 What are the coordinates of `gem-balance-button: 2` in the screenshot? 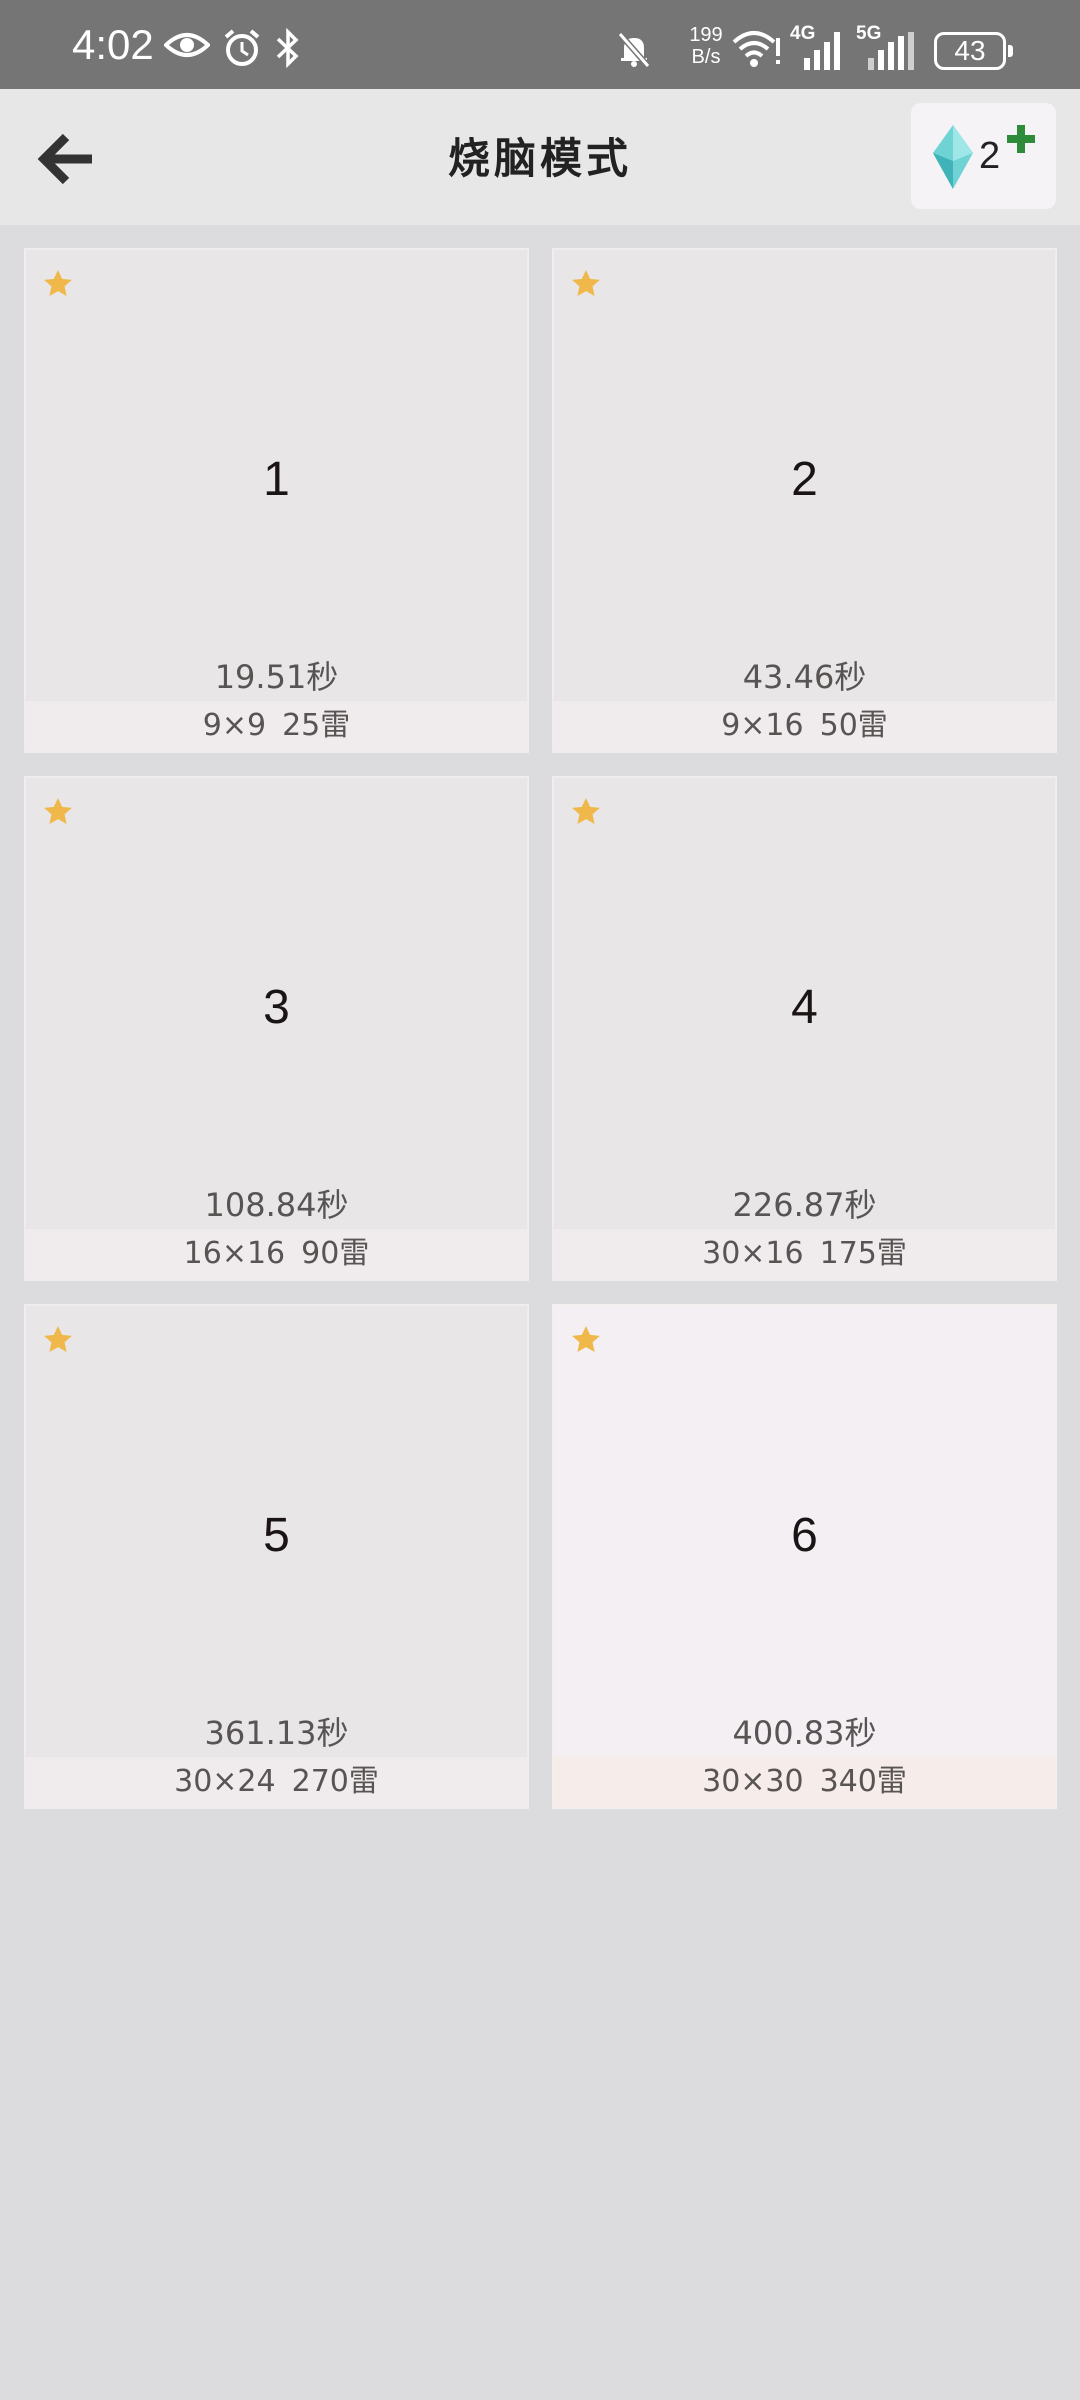 It's located at (983, 156).